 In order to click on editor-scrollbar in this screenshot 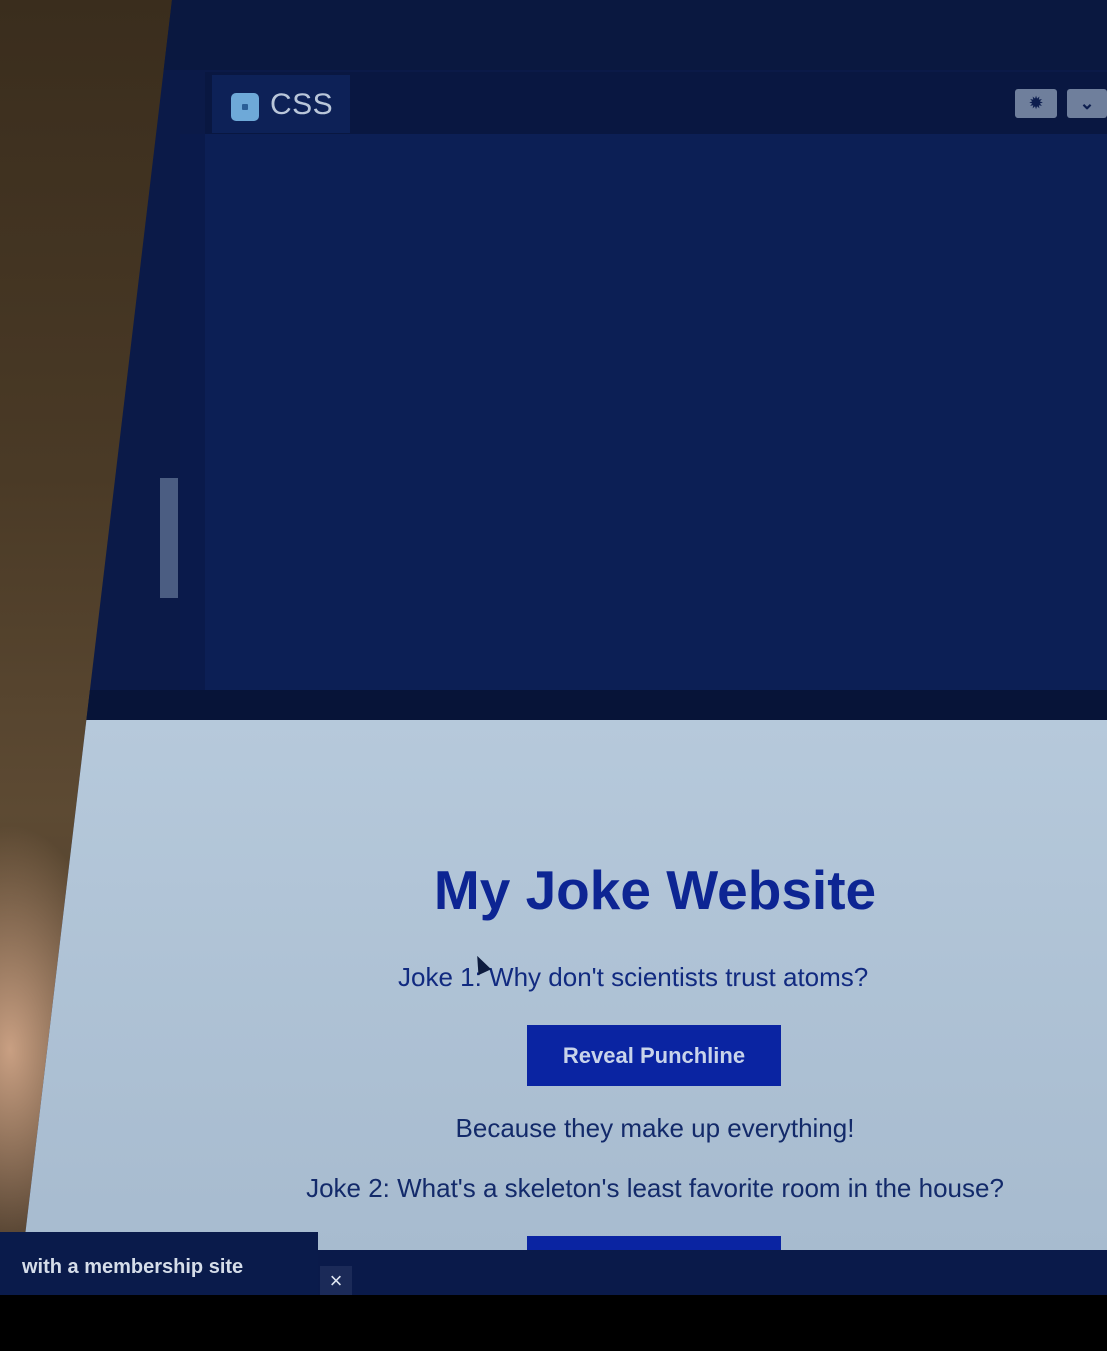, I will do `click(169, 538)`.